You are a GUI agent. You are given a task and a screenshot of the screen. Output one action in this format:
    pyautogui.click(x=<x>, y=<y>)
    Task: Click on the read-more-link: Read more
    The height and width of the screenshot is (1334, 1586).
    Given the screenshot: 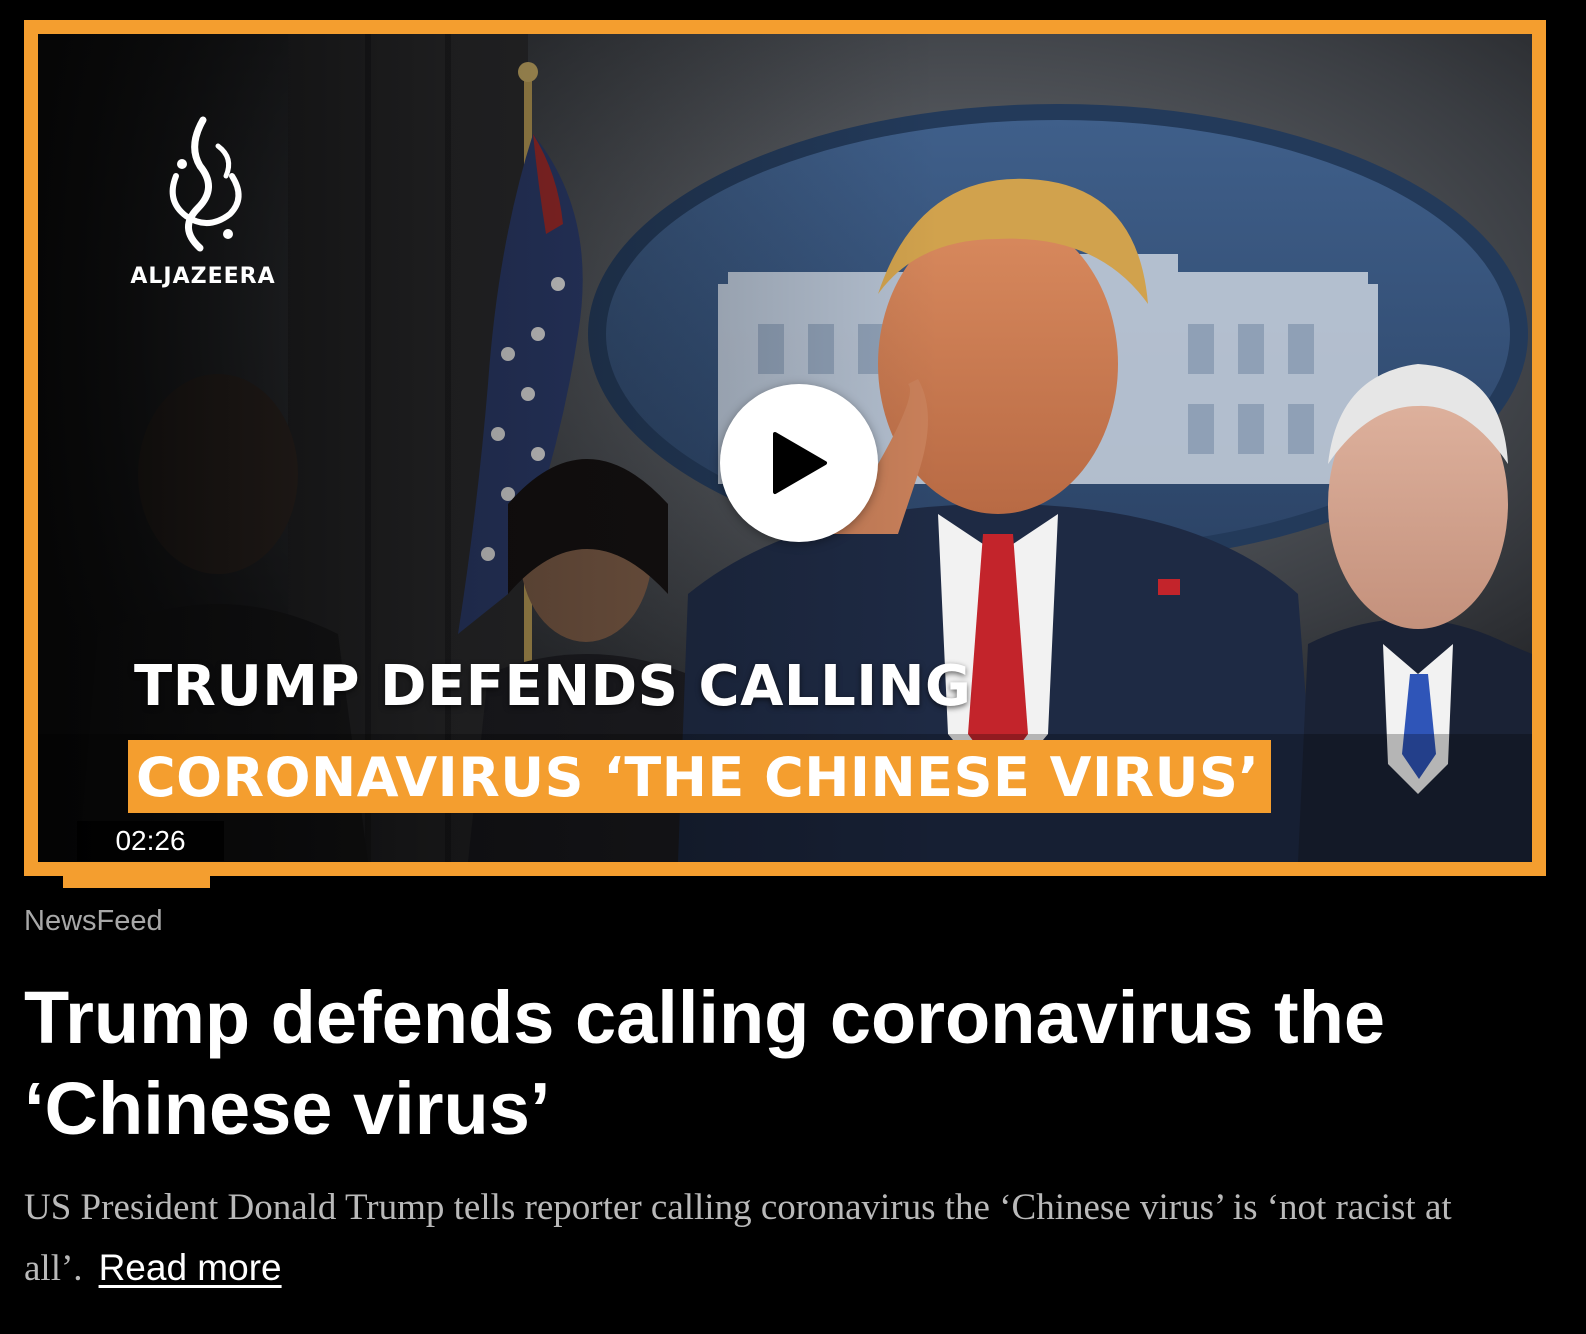 What is the action you would take?
    pyautogui.click(x=190, y=1267)
    